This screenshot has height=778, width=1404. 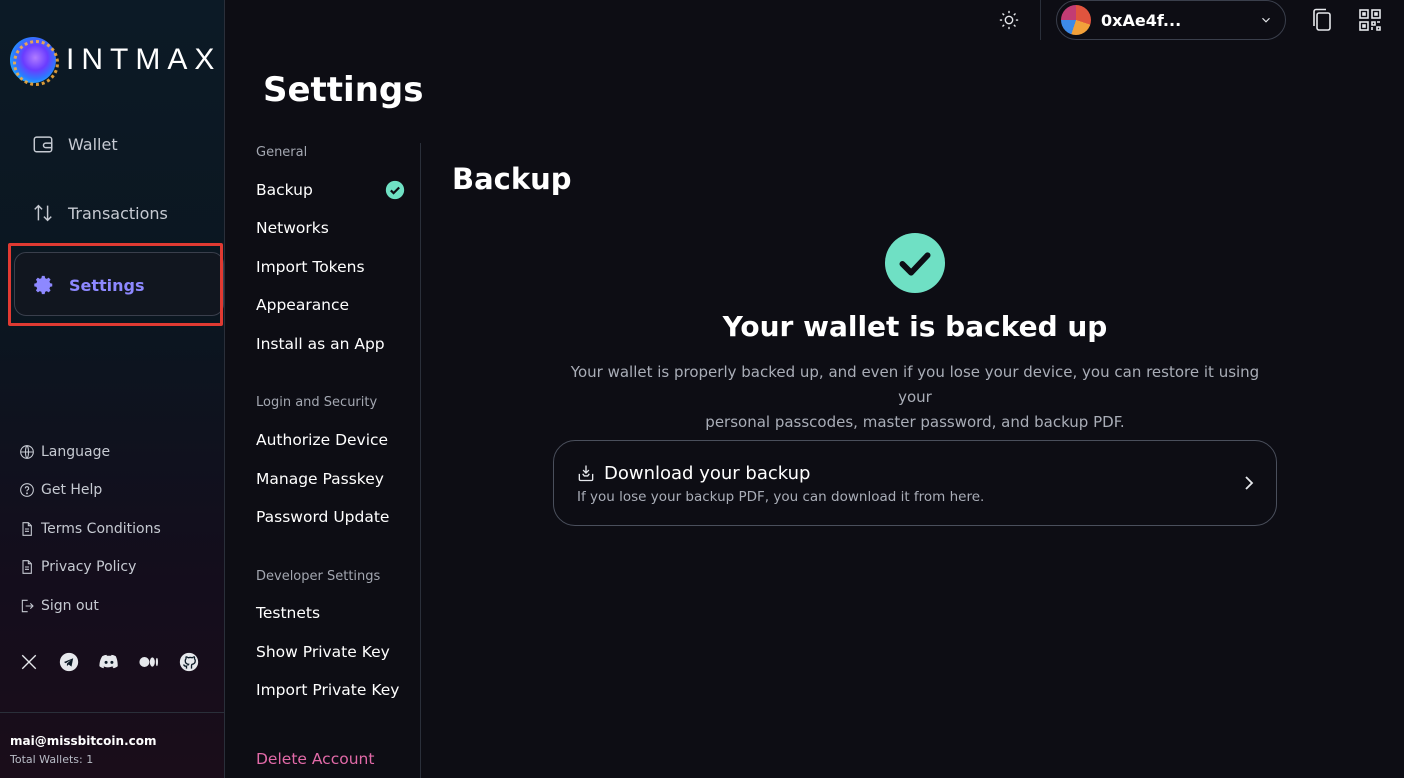 I want to click on sidebar-item-label: Transactions, so click(x=118, y=213).